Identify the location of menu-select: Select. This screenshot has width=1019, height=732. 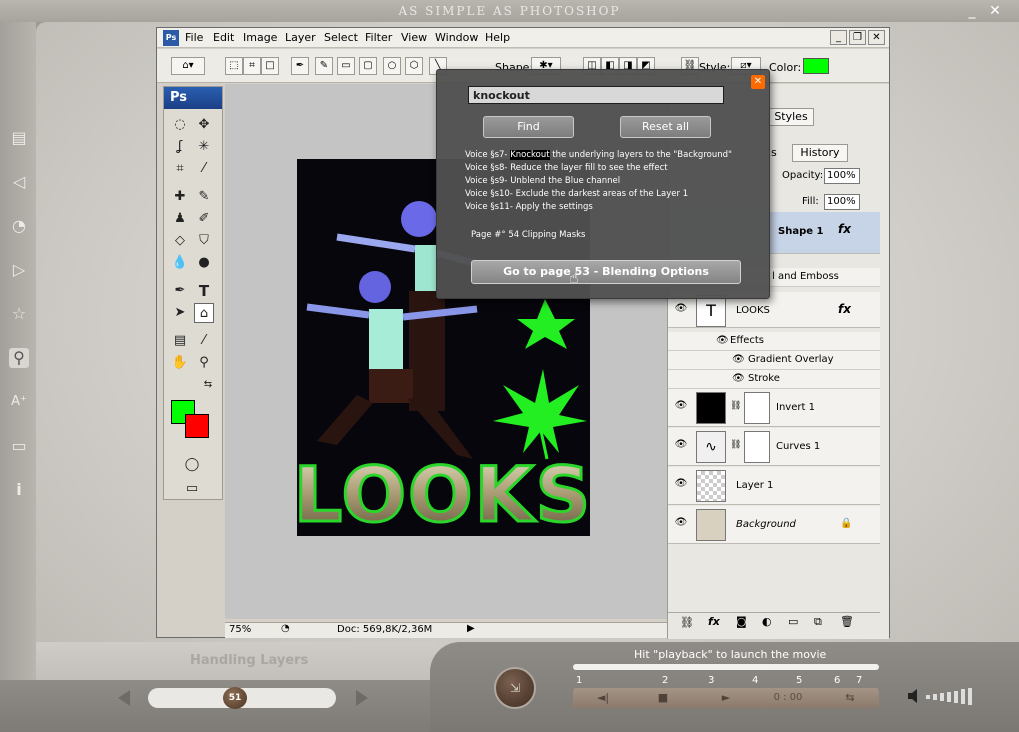
(341, 37).